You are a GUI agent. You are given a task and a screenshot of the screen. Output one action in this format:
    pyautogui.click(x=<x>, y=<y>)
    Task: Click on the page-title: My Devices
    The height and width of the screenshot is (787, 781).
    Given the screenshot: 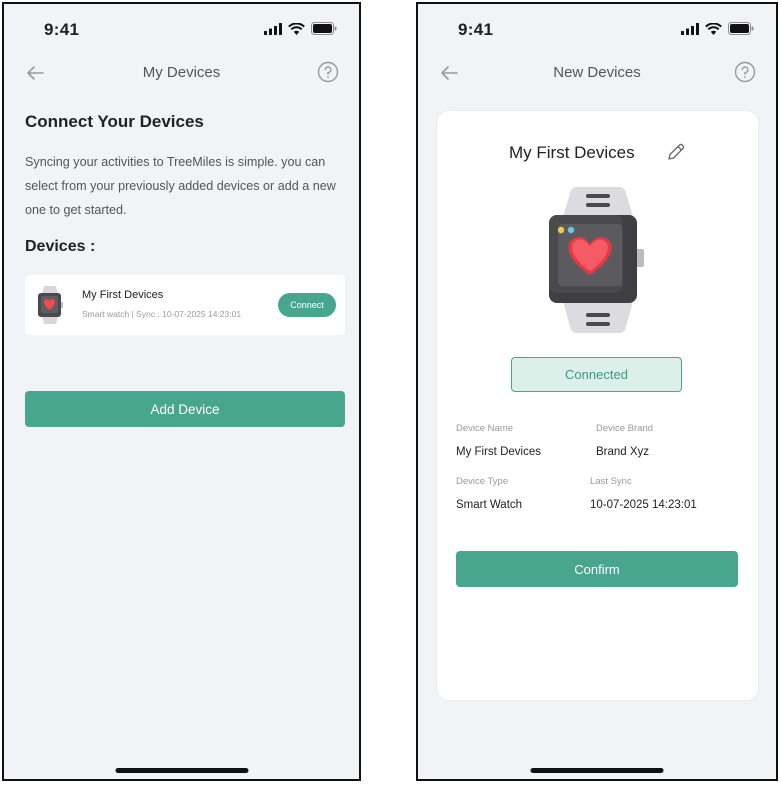 What is the action you would take?
    pyautogui.click(x=181, y=72)
    